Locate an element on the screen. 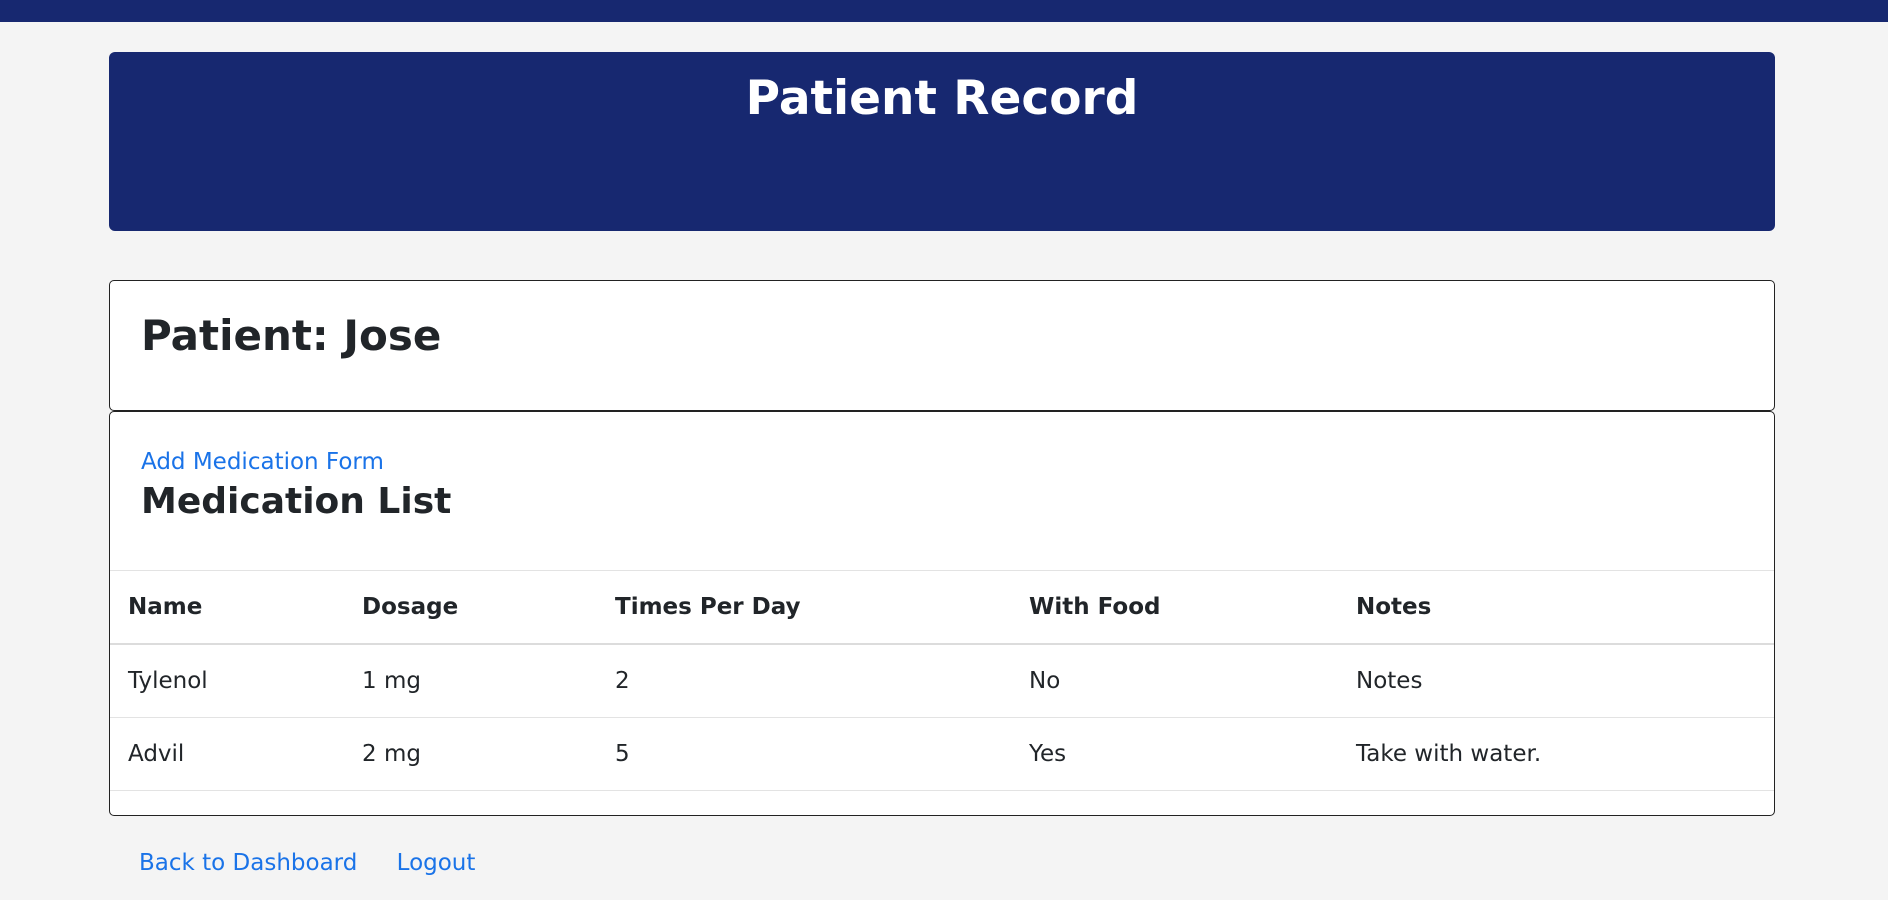 Image resolution: width=1888 pixels, height=900 pixels. column-header-notes: Notes is located at coordinates (1394, 607).